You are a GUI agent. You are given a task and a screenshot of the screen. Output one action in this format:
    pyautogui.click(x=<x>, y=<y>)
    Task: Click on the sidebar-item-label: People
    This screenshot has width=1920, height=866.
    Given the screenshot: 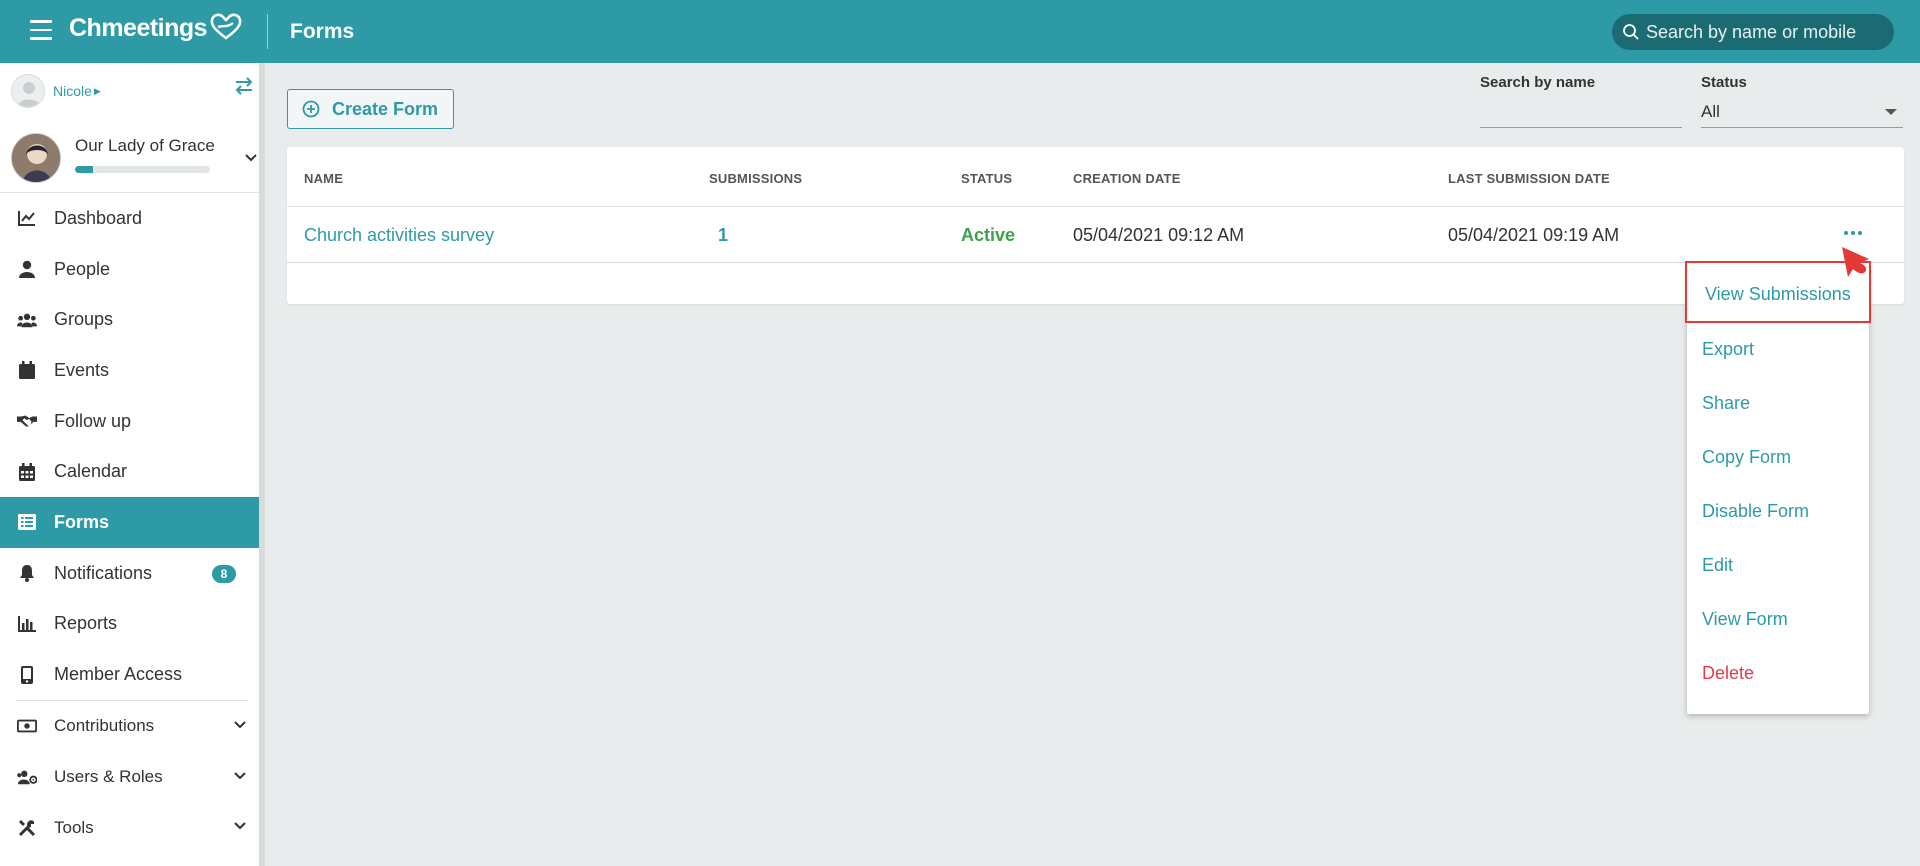 What is the action you would take?
    pyautogui.click(x=82, y=268)
    